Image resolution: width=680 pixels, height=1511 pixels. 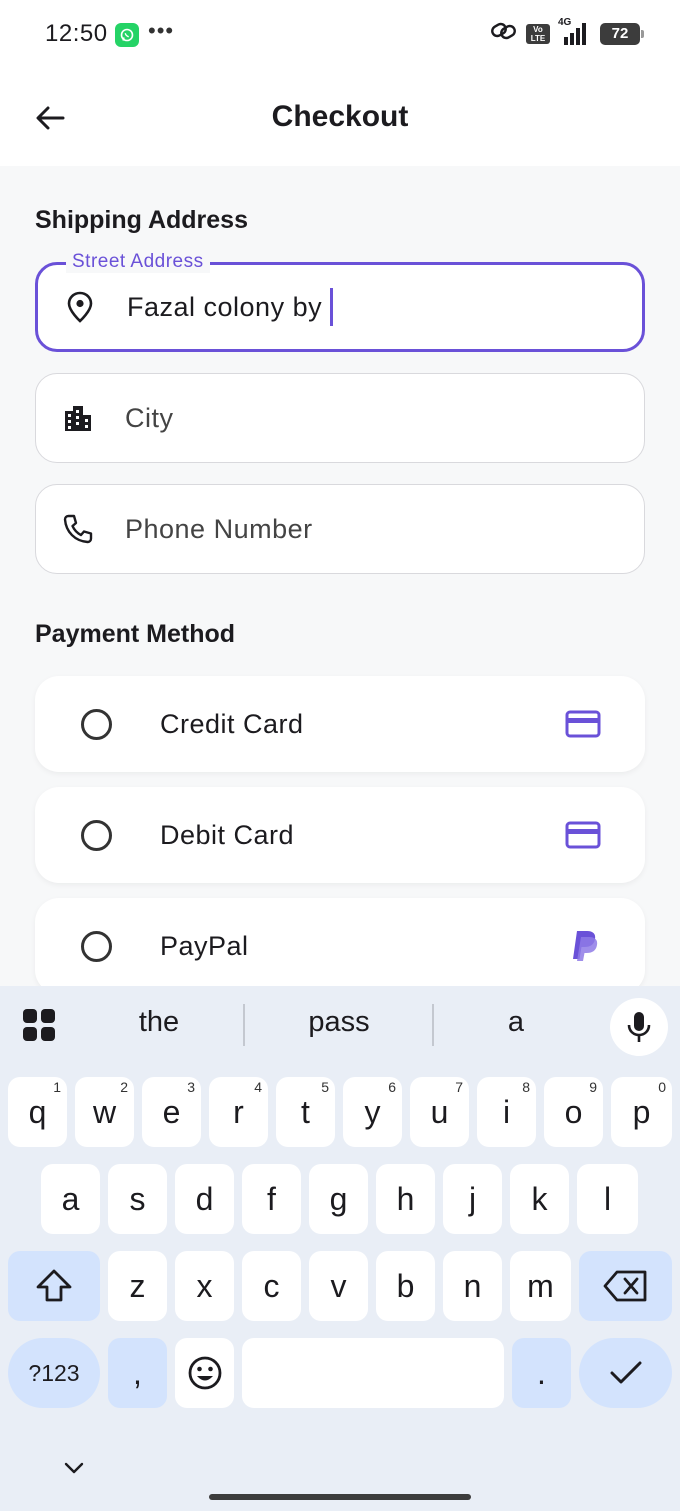 I want to click on shift-icon, so click(x=54, y=1285).